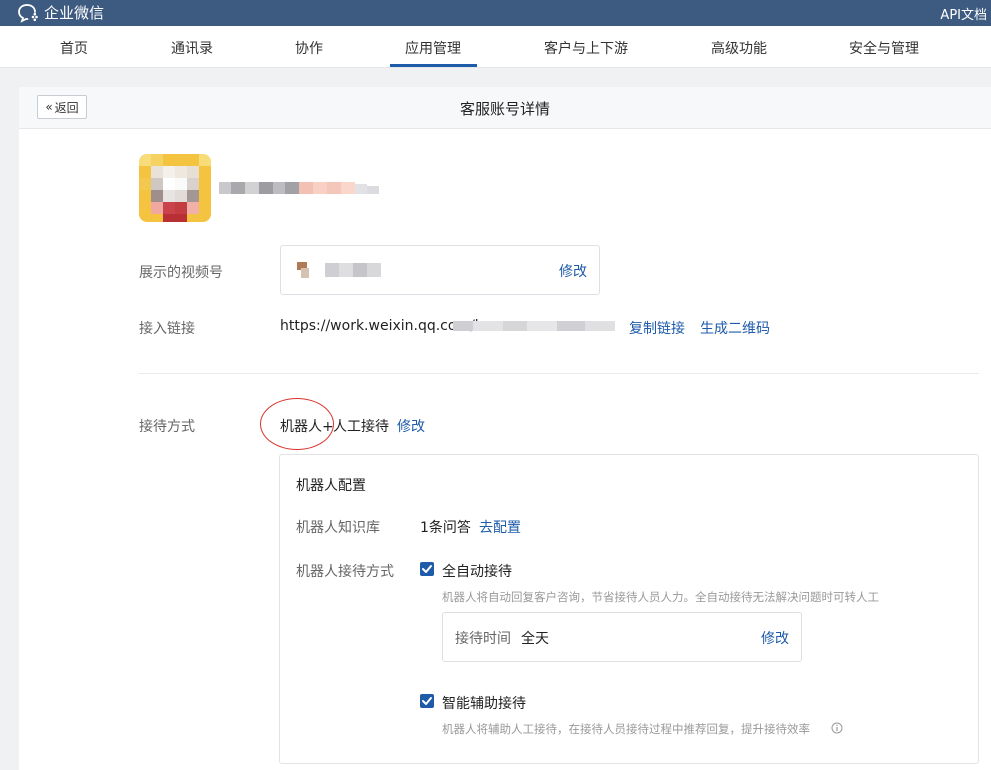 Image resolution: width=991 pixels, height=770 pixels. I want to click on account-name-blurred, so click(304, 188).